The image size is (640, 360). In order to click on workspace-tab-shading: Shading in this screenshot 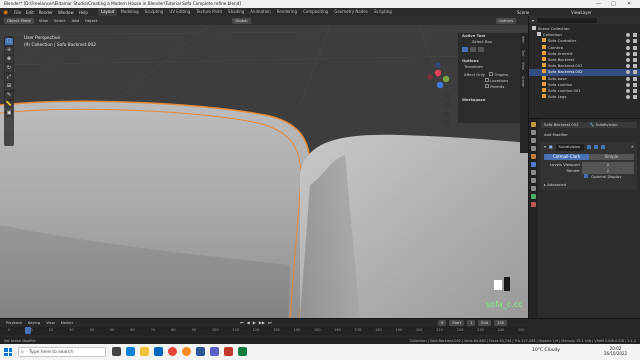, I will do `click(236, 12)`.